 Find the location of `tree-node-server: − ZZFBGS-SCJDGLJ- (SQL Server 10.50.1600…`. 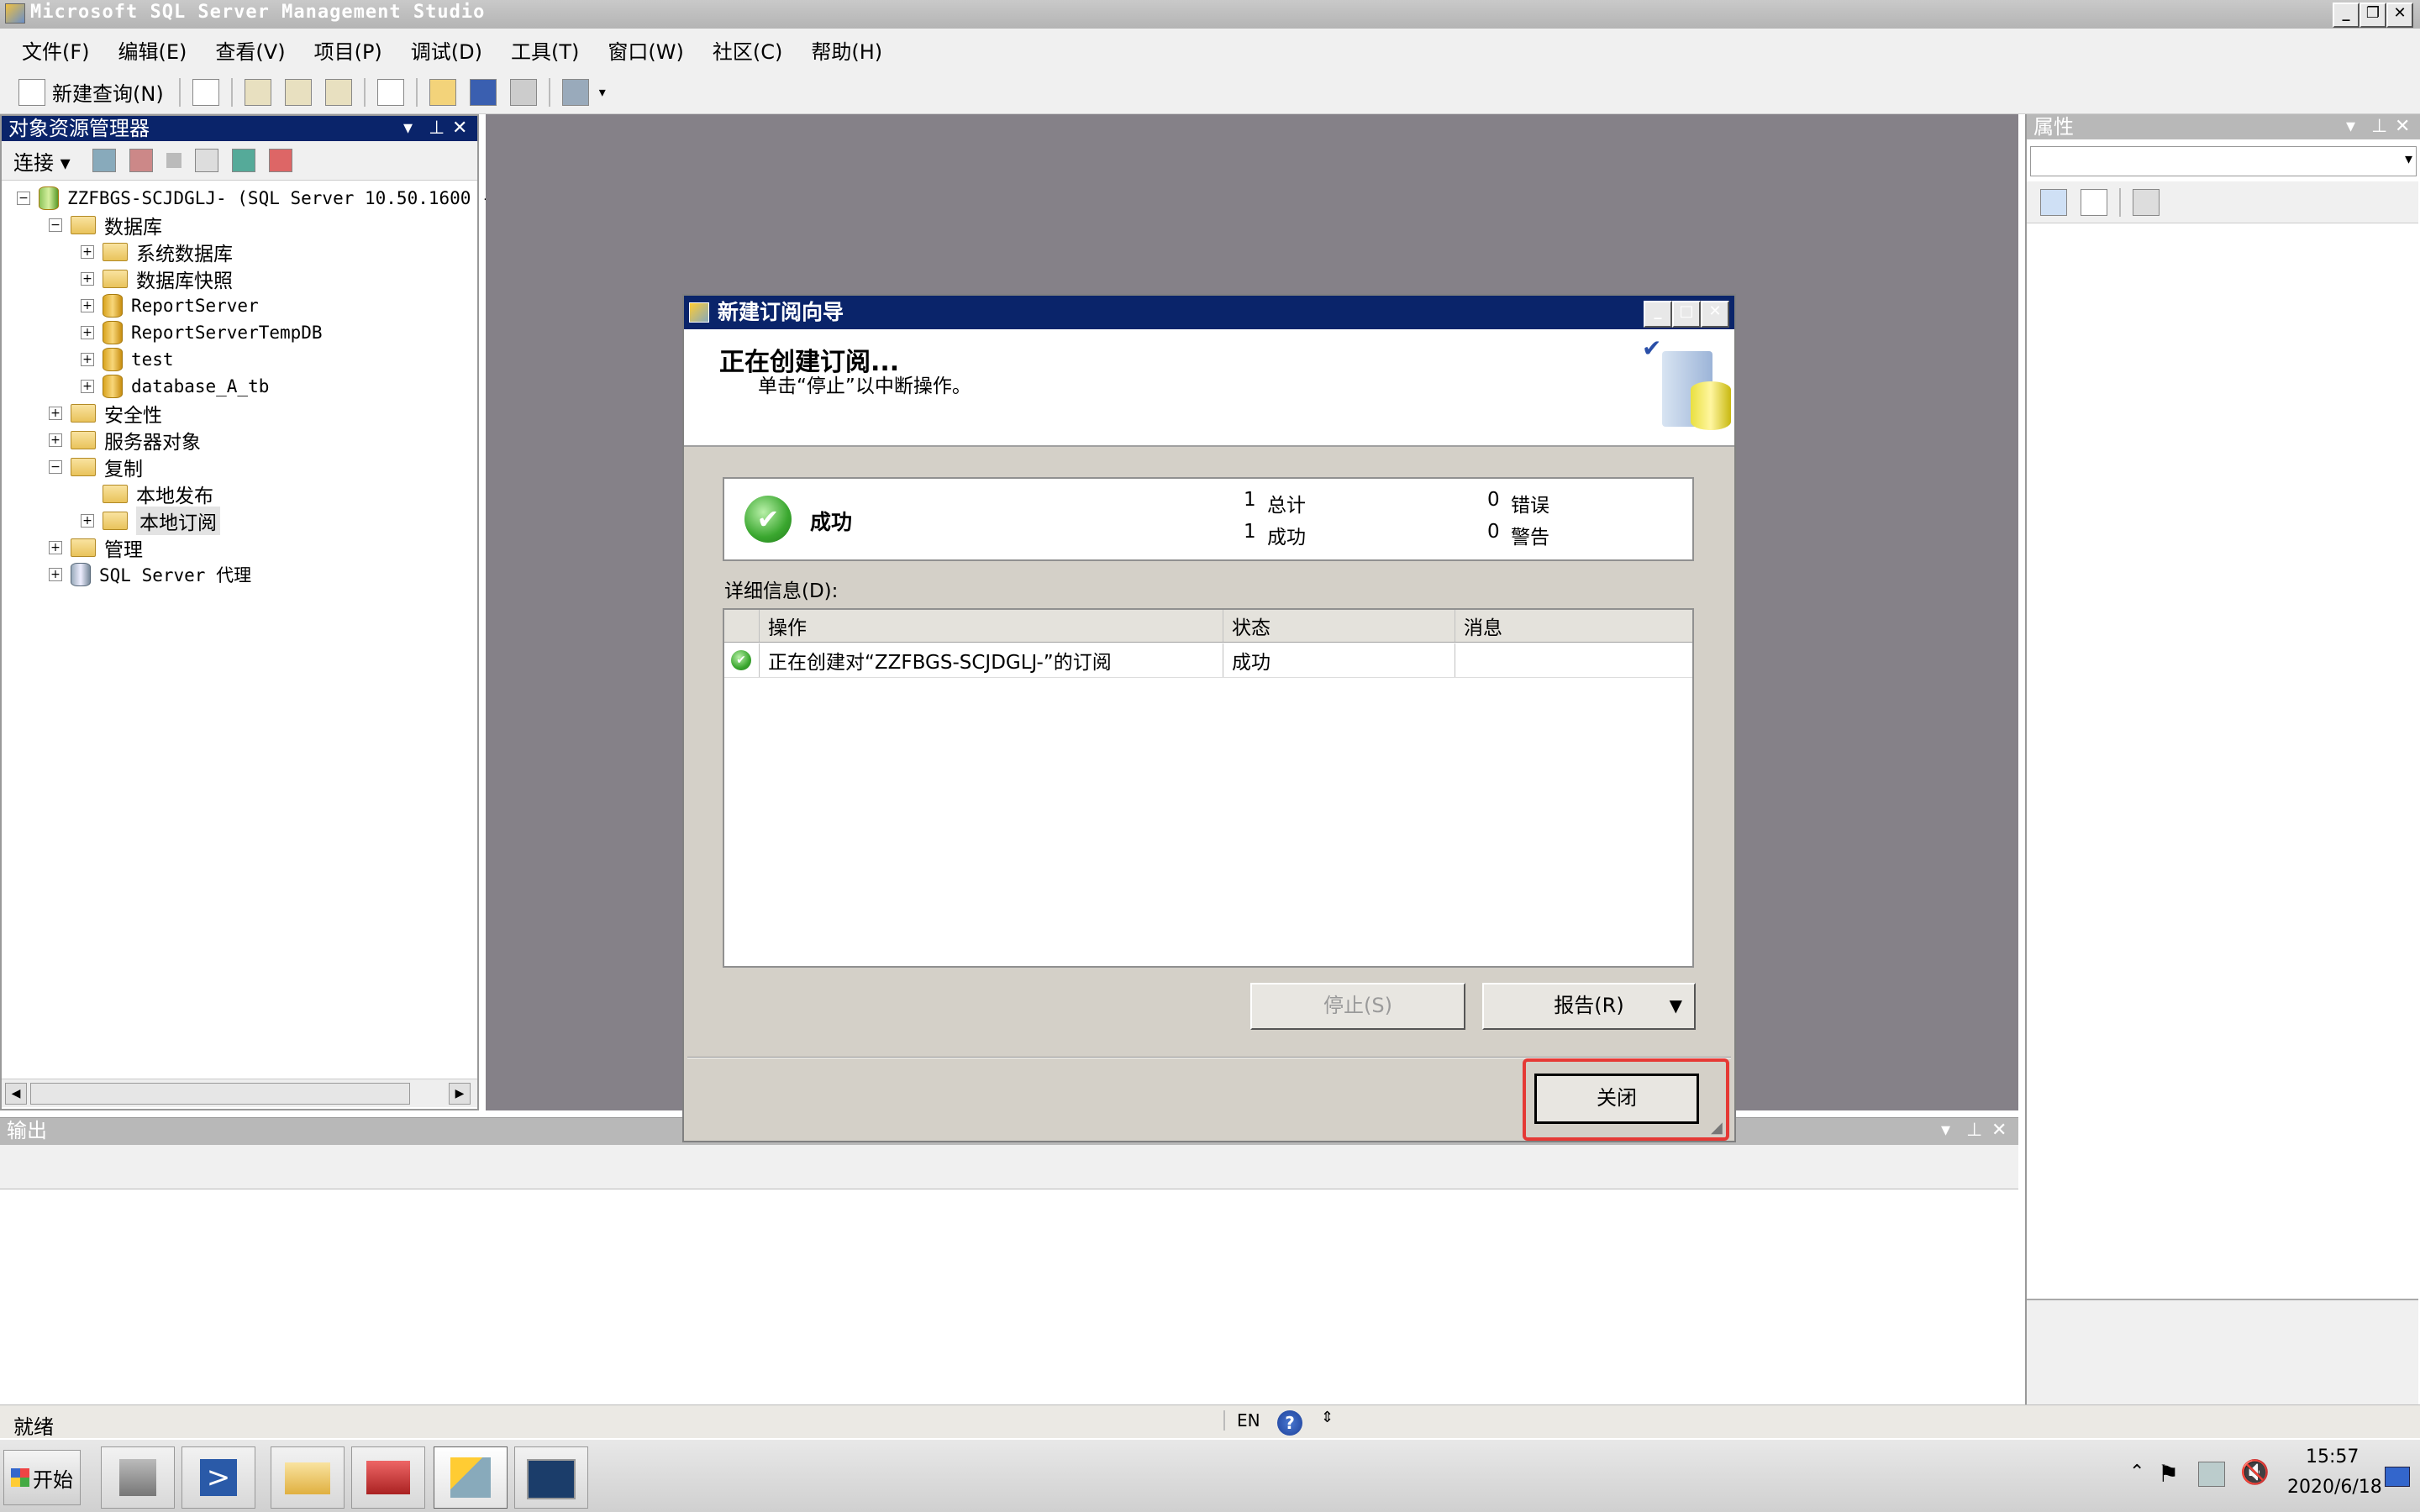

tree-node-server: − ZZFBGS-SCJDGLJ- (SQL Server 10.50.1600… is located at coordinates (255, 198).